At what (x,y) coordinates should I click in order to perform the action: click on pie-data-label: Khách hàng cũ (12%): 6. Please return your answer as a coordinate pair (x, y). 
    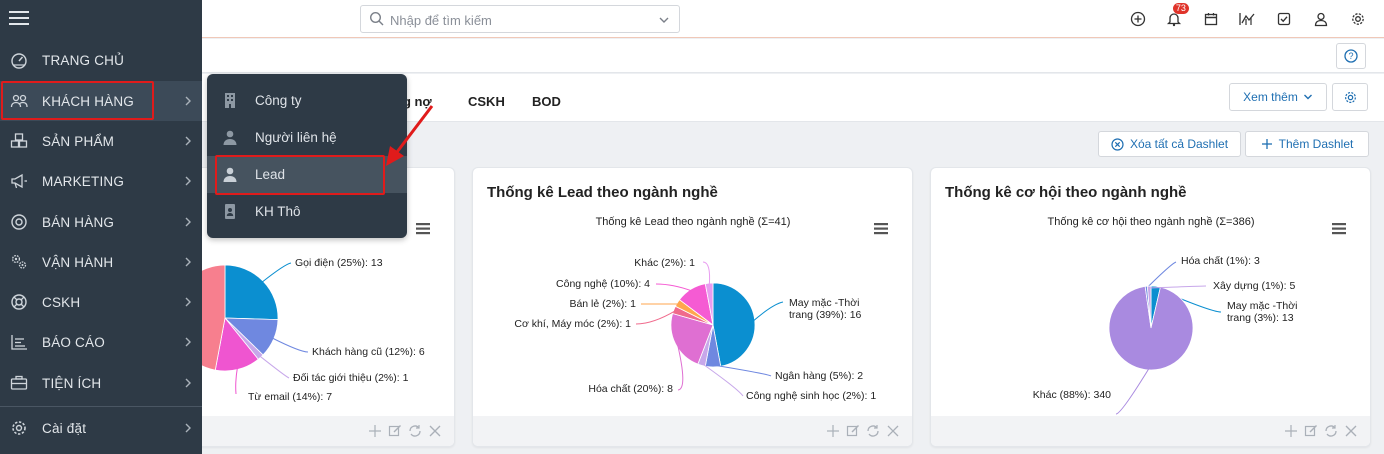
    Looking at the image, I should click on (368, 352).